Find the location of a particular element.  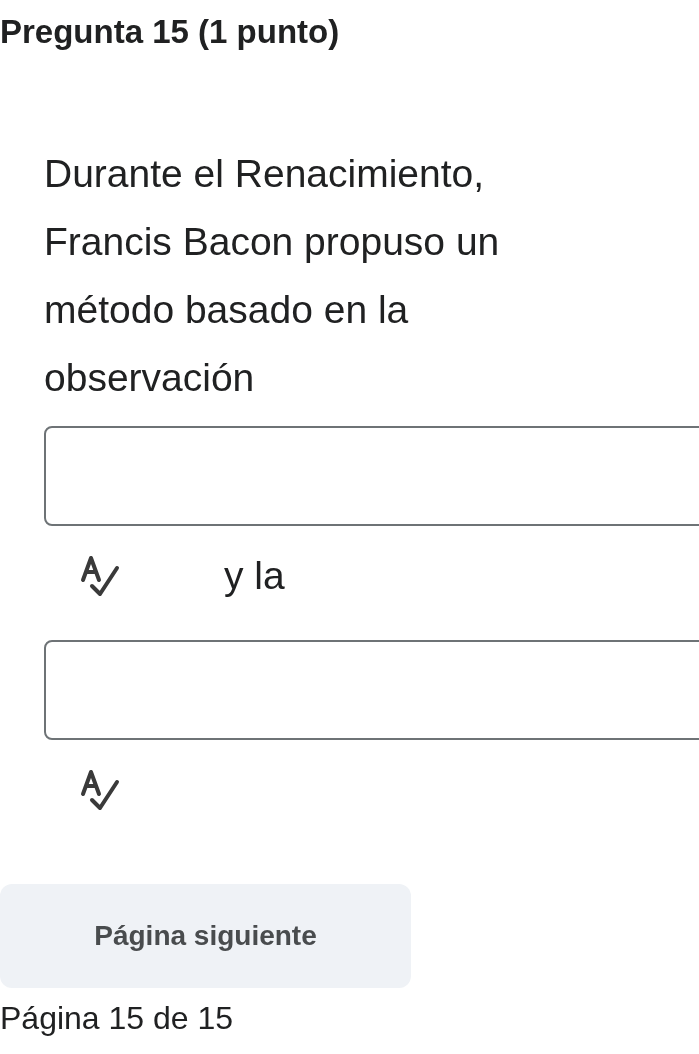

question-title: Pregunta 15 (1 punto) is located at coordinates (170, 32).